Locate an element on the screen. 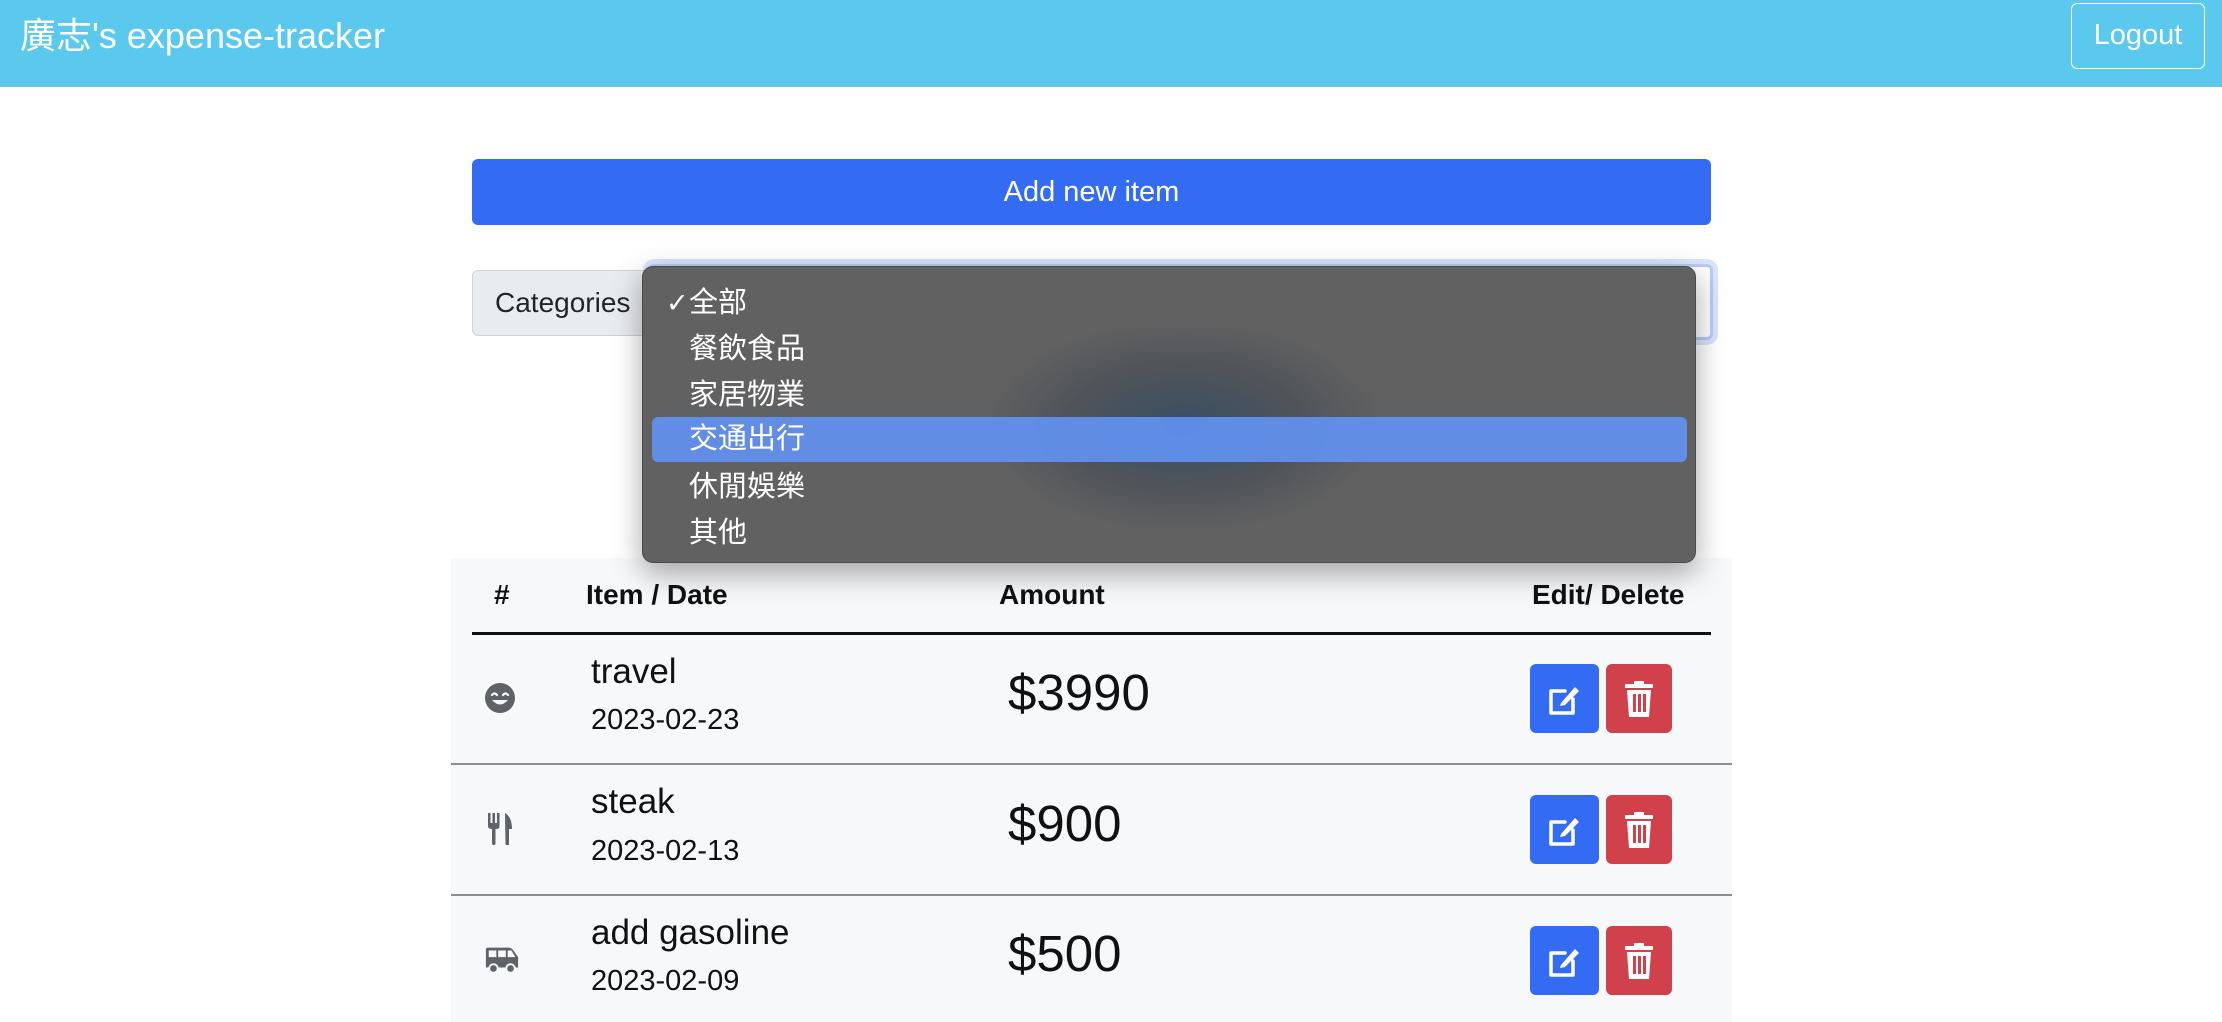 This screenshot has height=1022, width=2222. option-label: 休閒娛樂 is located at coordinates (747, 487).